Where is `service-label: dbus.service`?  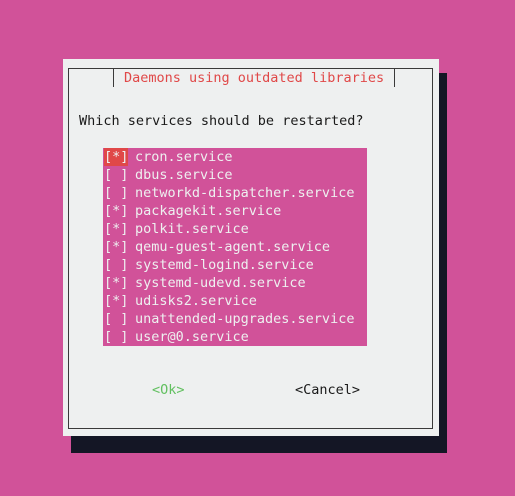 service-label: dbus.service is located at coordinates (184, 175).